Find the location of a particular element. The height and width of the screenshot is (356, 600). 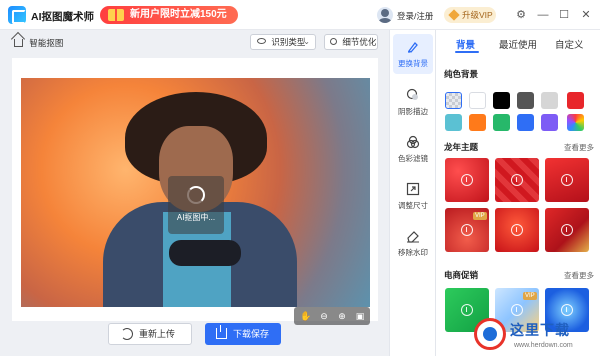

tool-label: 阴影描边 is located at coordinates (413, 111).